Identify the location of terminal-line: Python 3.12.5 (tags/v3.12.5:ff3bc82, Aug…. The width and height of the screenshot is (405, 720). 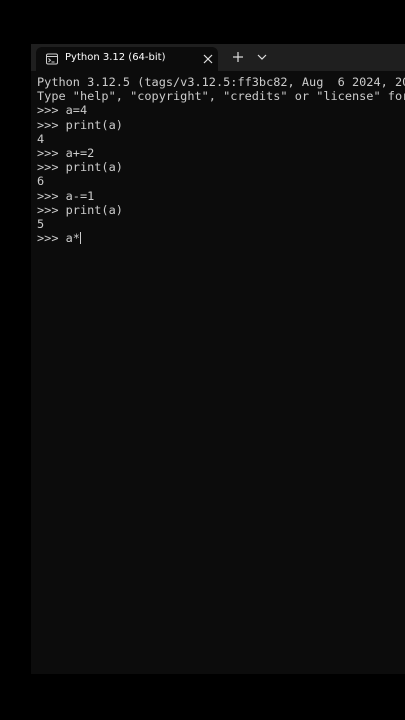
(221, 82).